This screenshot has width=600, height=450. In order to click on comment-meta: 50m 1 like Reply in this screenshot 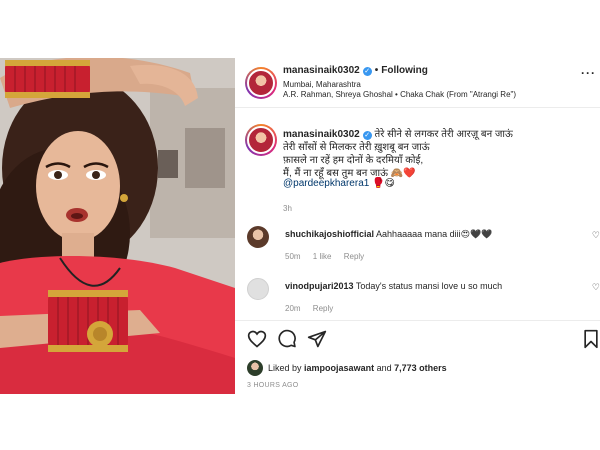, I will do `click(329, 256)`.